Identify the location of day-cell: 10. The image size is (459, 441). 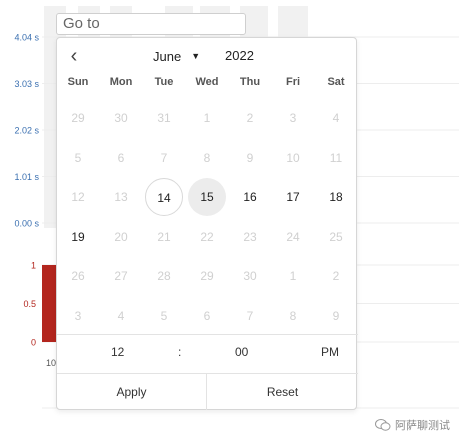
(293, 157).